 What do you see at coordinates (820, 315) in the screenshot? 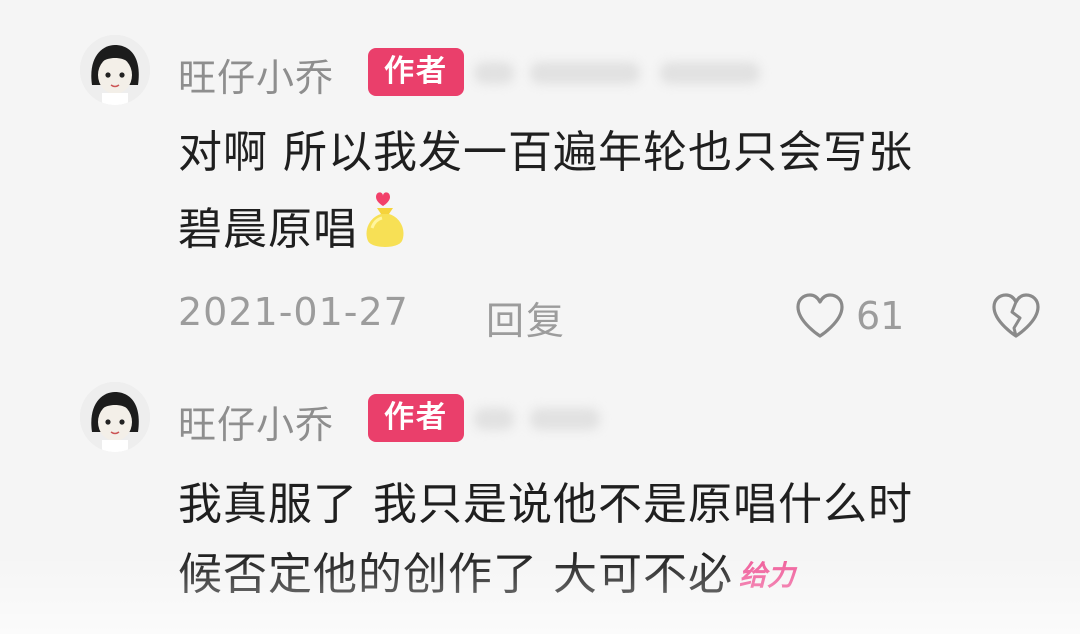
I see `heart-outline-icon` at bounding box center [820, 315].